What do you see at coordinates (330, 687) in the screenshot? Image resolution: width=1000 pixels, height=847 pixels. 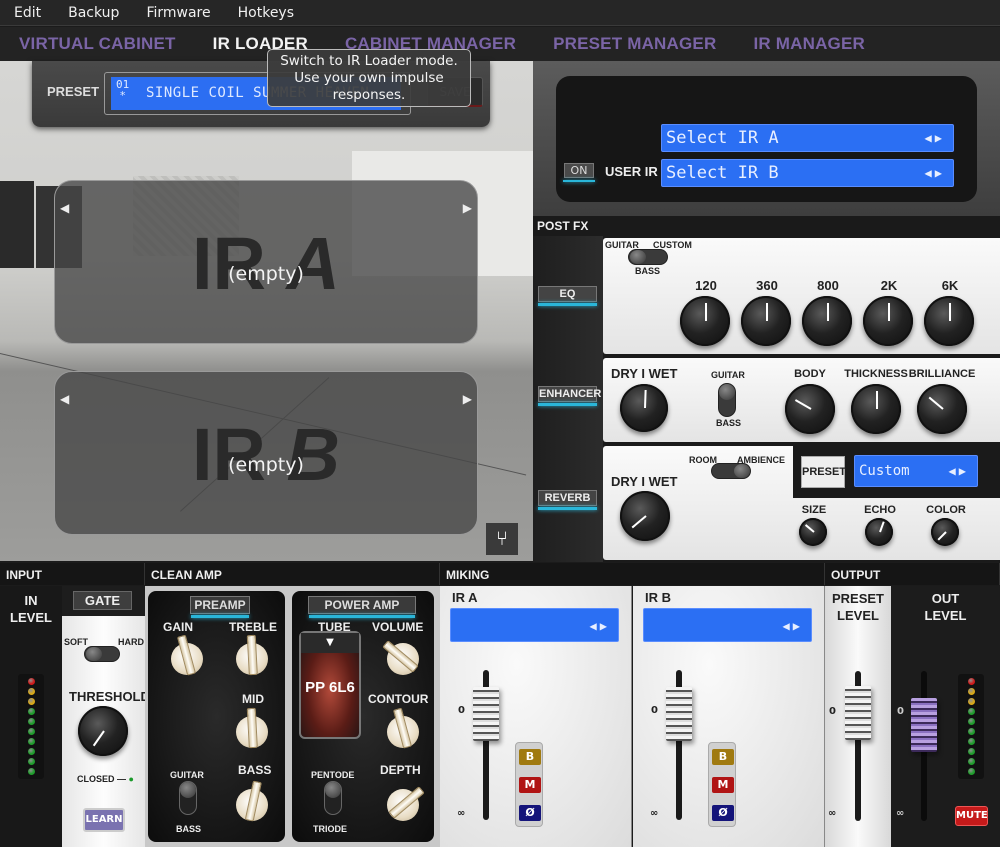 I see `tube-value: PP 6L6` at bounding box center [330, 687].